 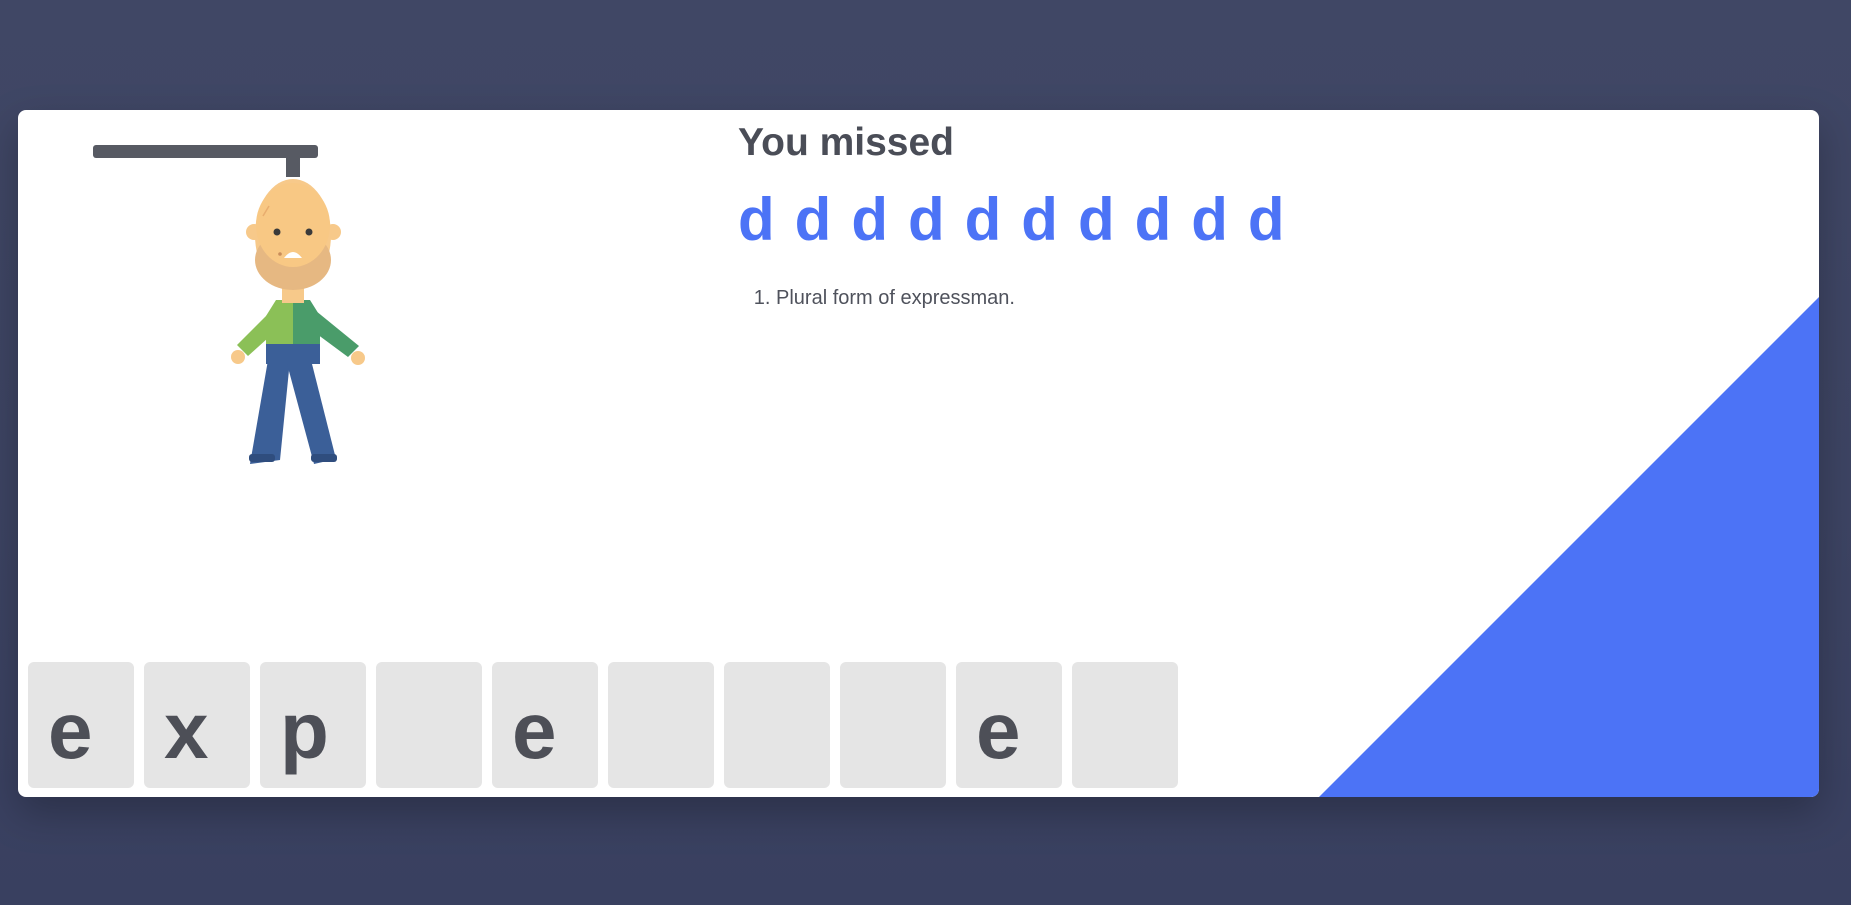 What do you see at coordinates (277, 232) in the screenshot?
I see `left-eye` at bounding box center [277, 232].